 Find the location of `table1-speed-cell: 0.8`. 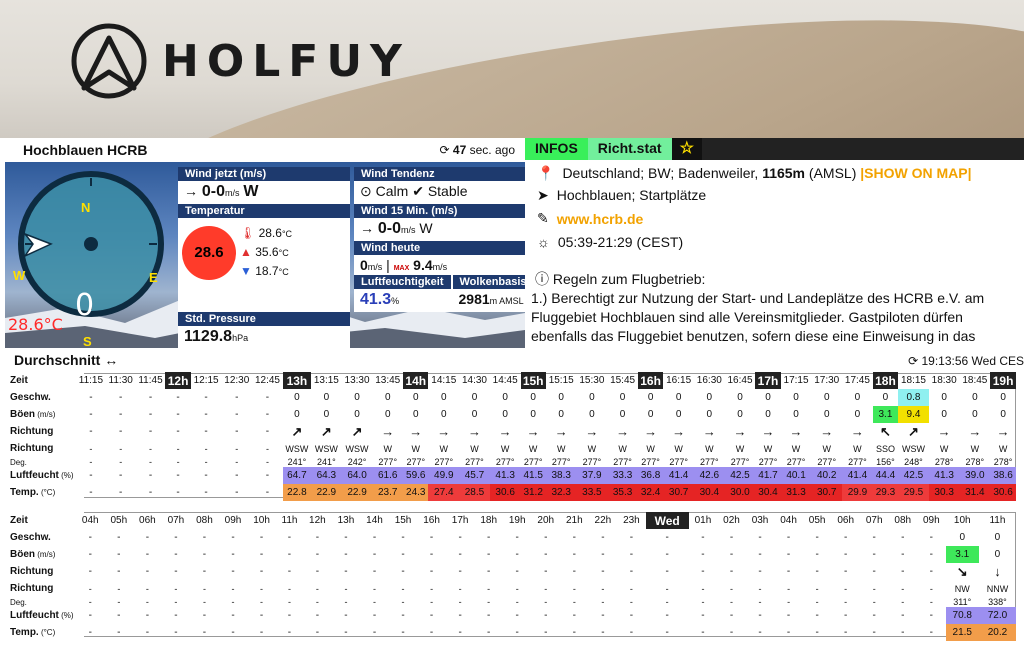

table1-speed-cell: 0.8 is located at coordinates (913, 397).